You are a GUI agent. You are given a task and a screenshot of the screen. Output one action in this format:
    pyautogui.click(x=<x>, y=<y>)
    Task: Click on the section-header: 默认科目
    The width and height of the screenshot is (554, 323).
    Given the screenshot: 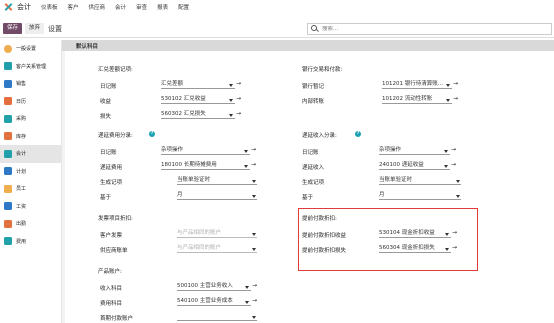 What is the action you would take?
    pyautogui.click(x=308, y=45)
    